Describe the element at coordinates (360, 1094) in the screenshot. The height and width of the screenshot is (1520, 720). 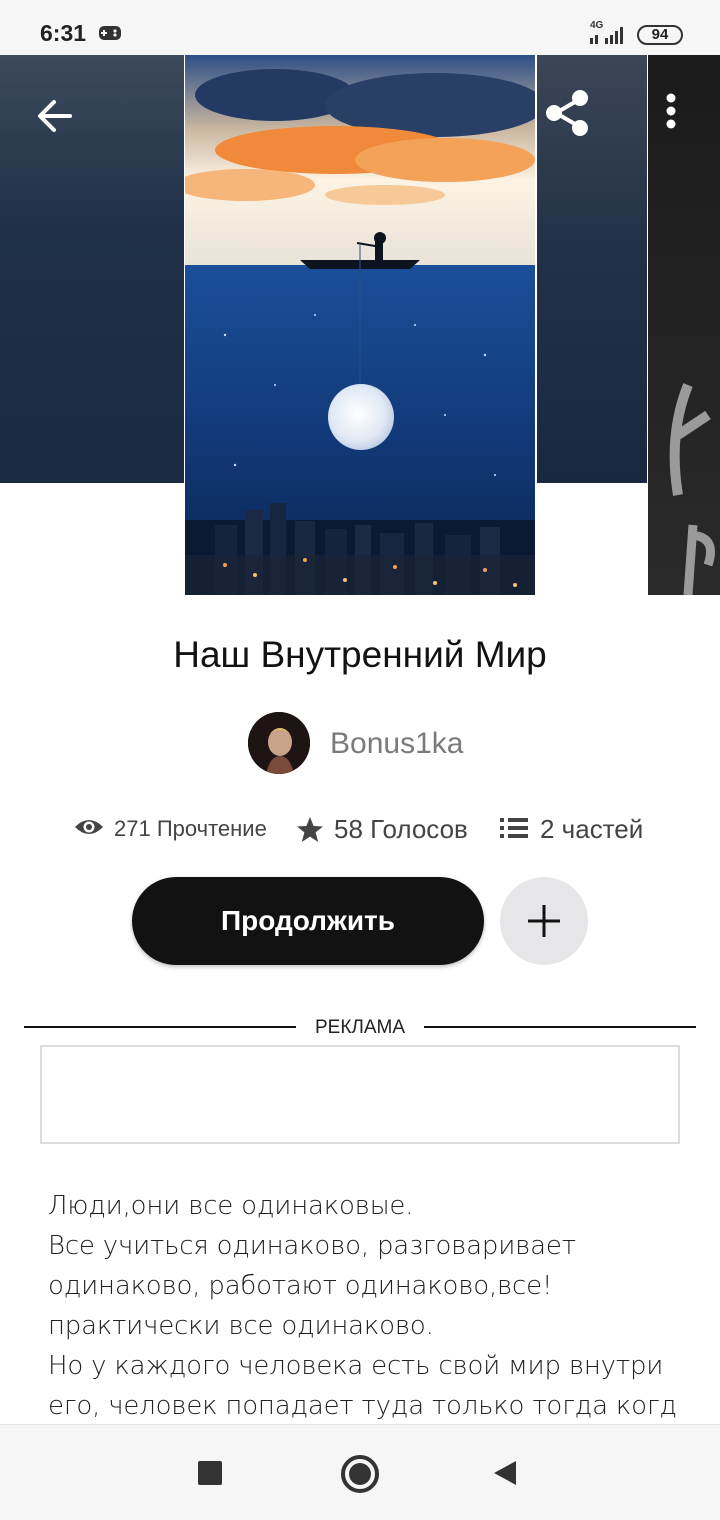
I see `ad-banner` at that location.